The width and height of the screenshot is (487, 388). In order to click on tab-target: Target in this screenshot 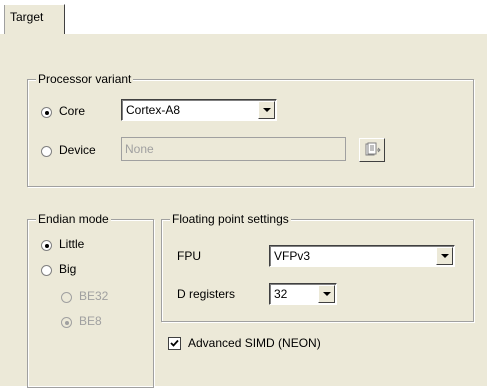, I will do `click(34, 19)`.